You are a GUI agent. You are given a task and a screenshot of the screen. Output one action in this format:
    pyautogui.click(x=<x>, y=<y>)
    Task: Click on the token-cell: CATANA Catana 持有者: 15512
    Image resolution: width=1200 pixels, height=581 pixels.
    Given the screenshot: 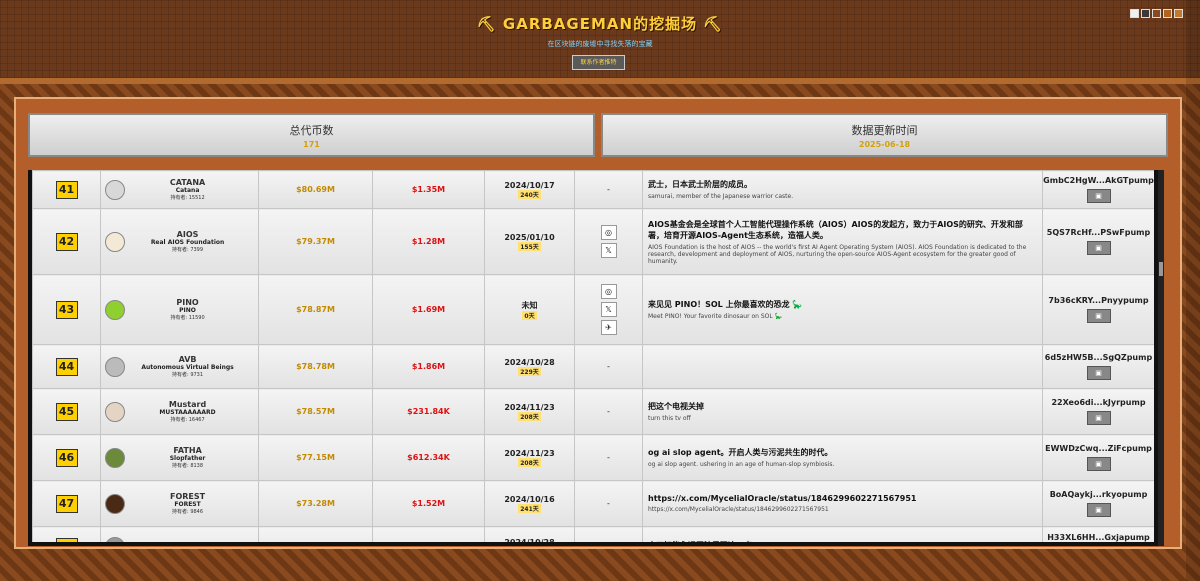 What is the action you would take?
    pyautogui.click(x=179, y=189)
    